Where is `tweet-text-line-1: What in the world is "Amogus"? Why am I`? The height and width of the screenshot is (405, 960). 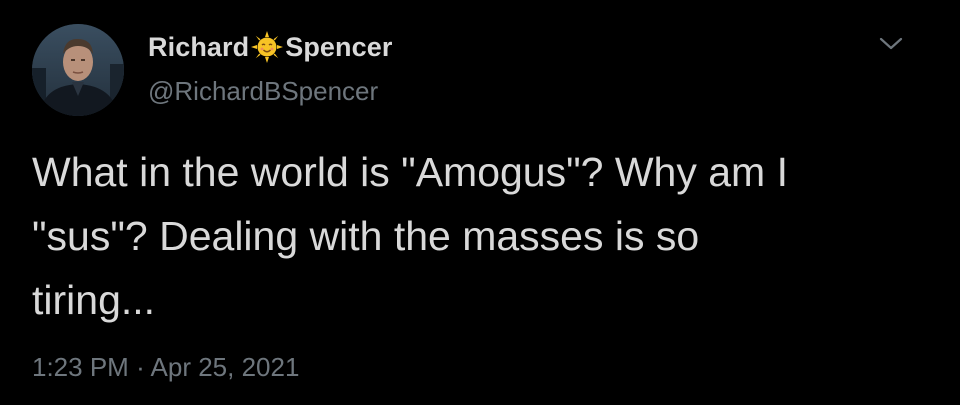
tweet-text-line-1: What in the world is "Amogus"? Why am I is located at coordinates (410, 172).